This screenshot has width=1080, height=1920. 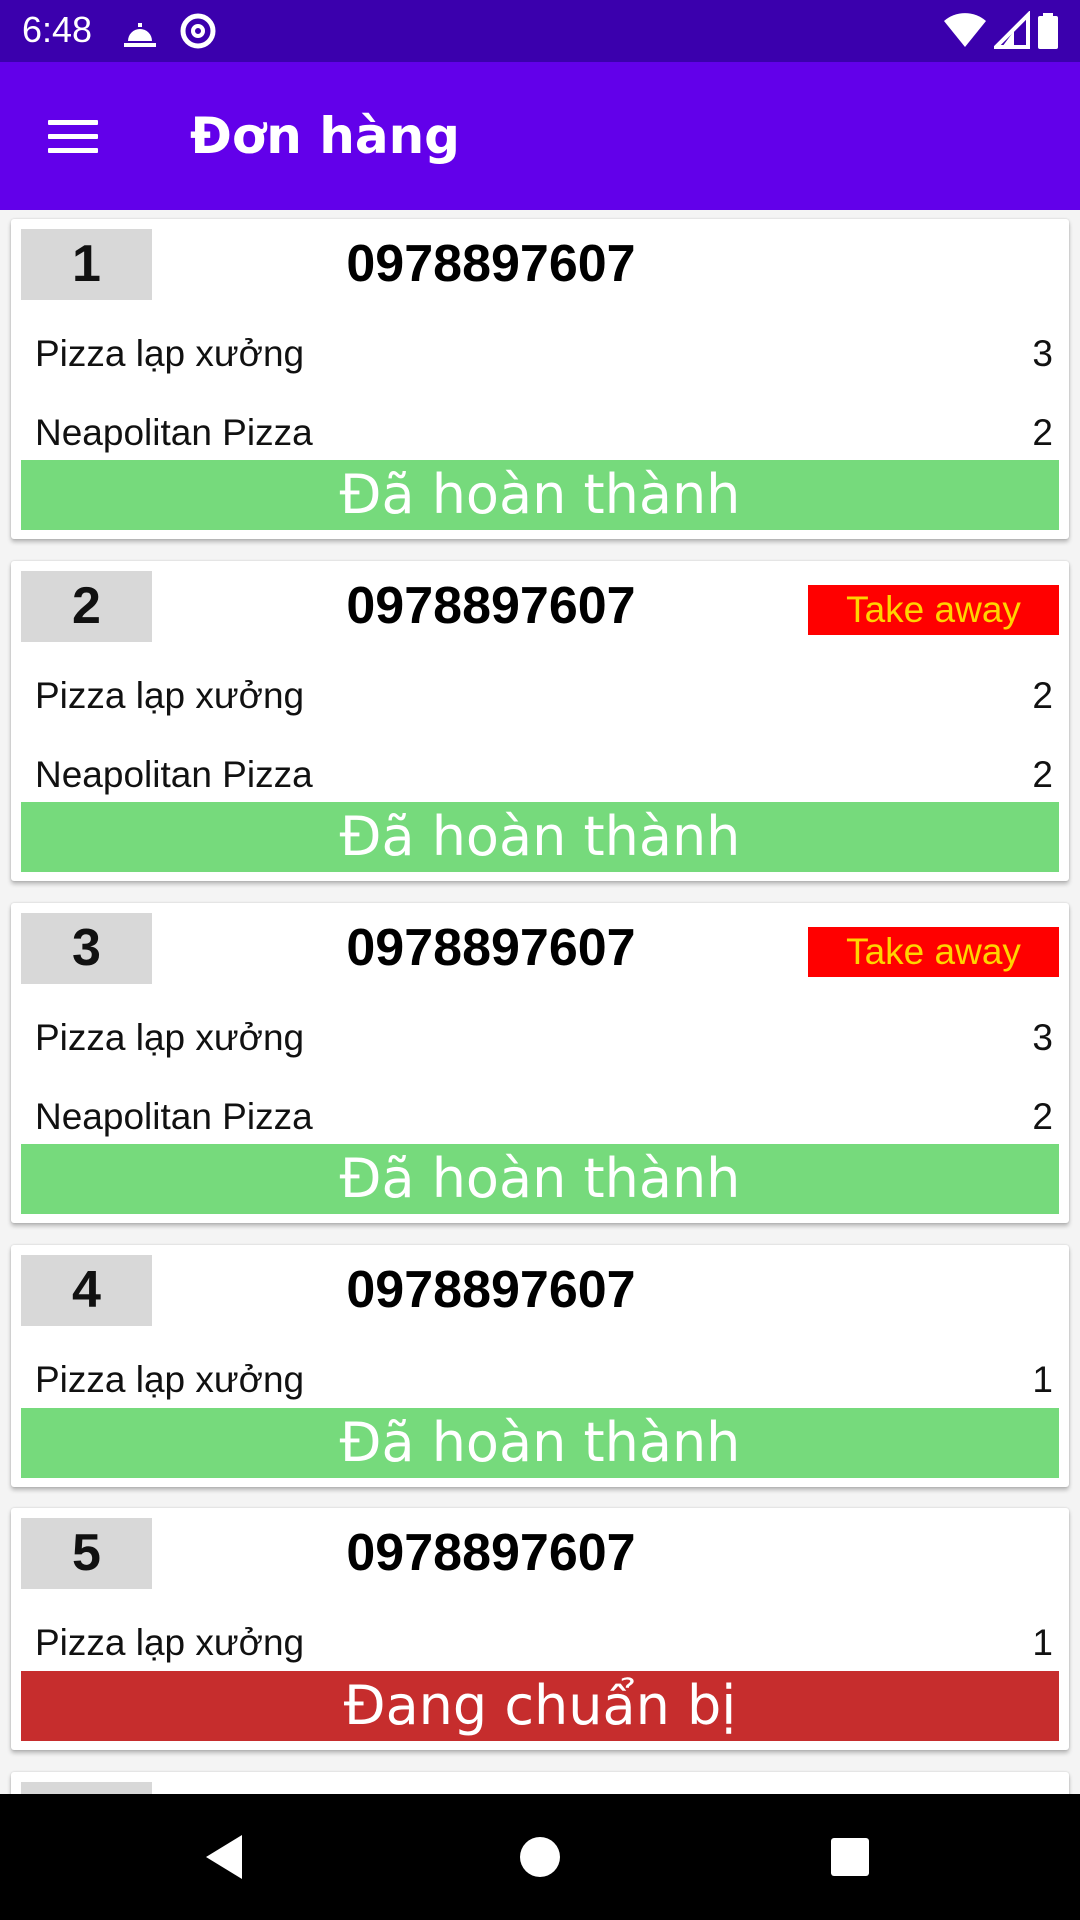 I want to click on app-bar: Đơn hàng, so click(x=540, y=136).